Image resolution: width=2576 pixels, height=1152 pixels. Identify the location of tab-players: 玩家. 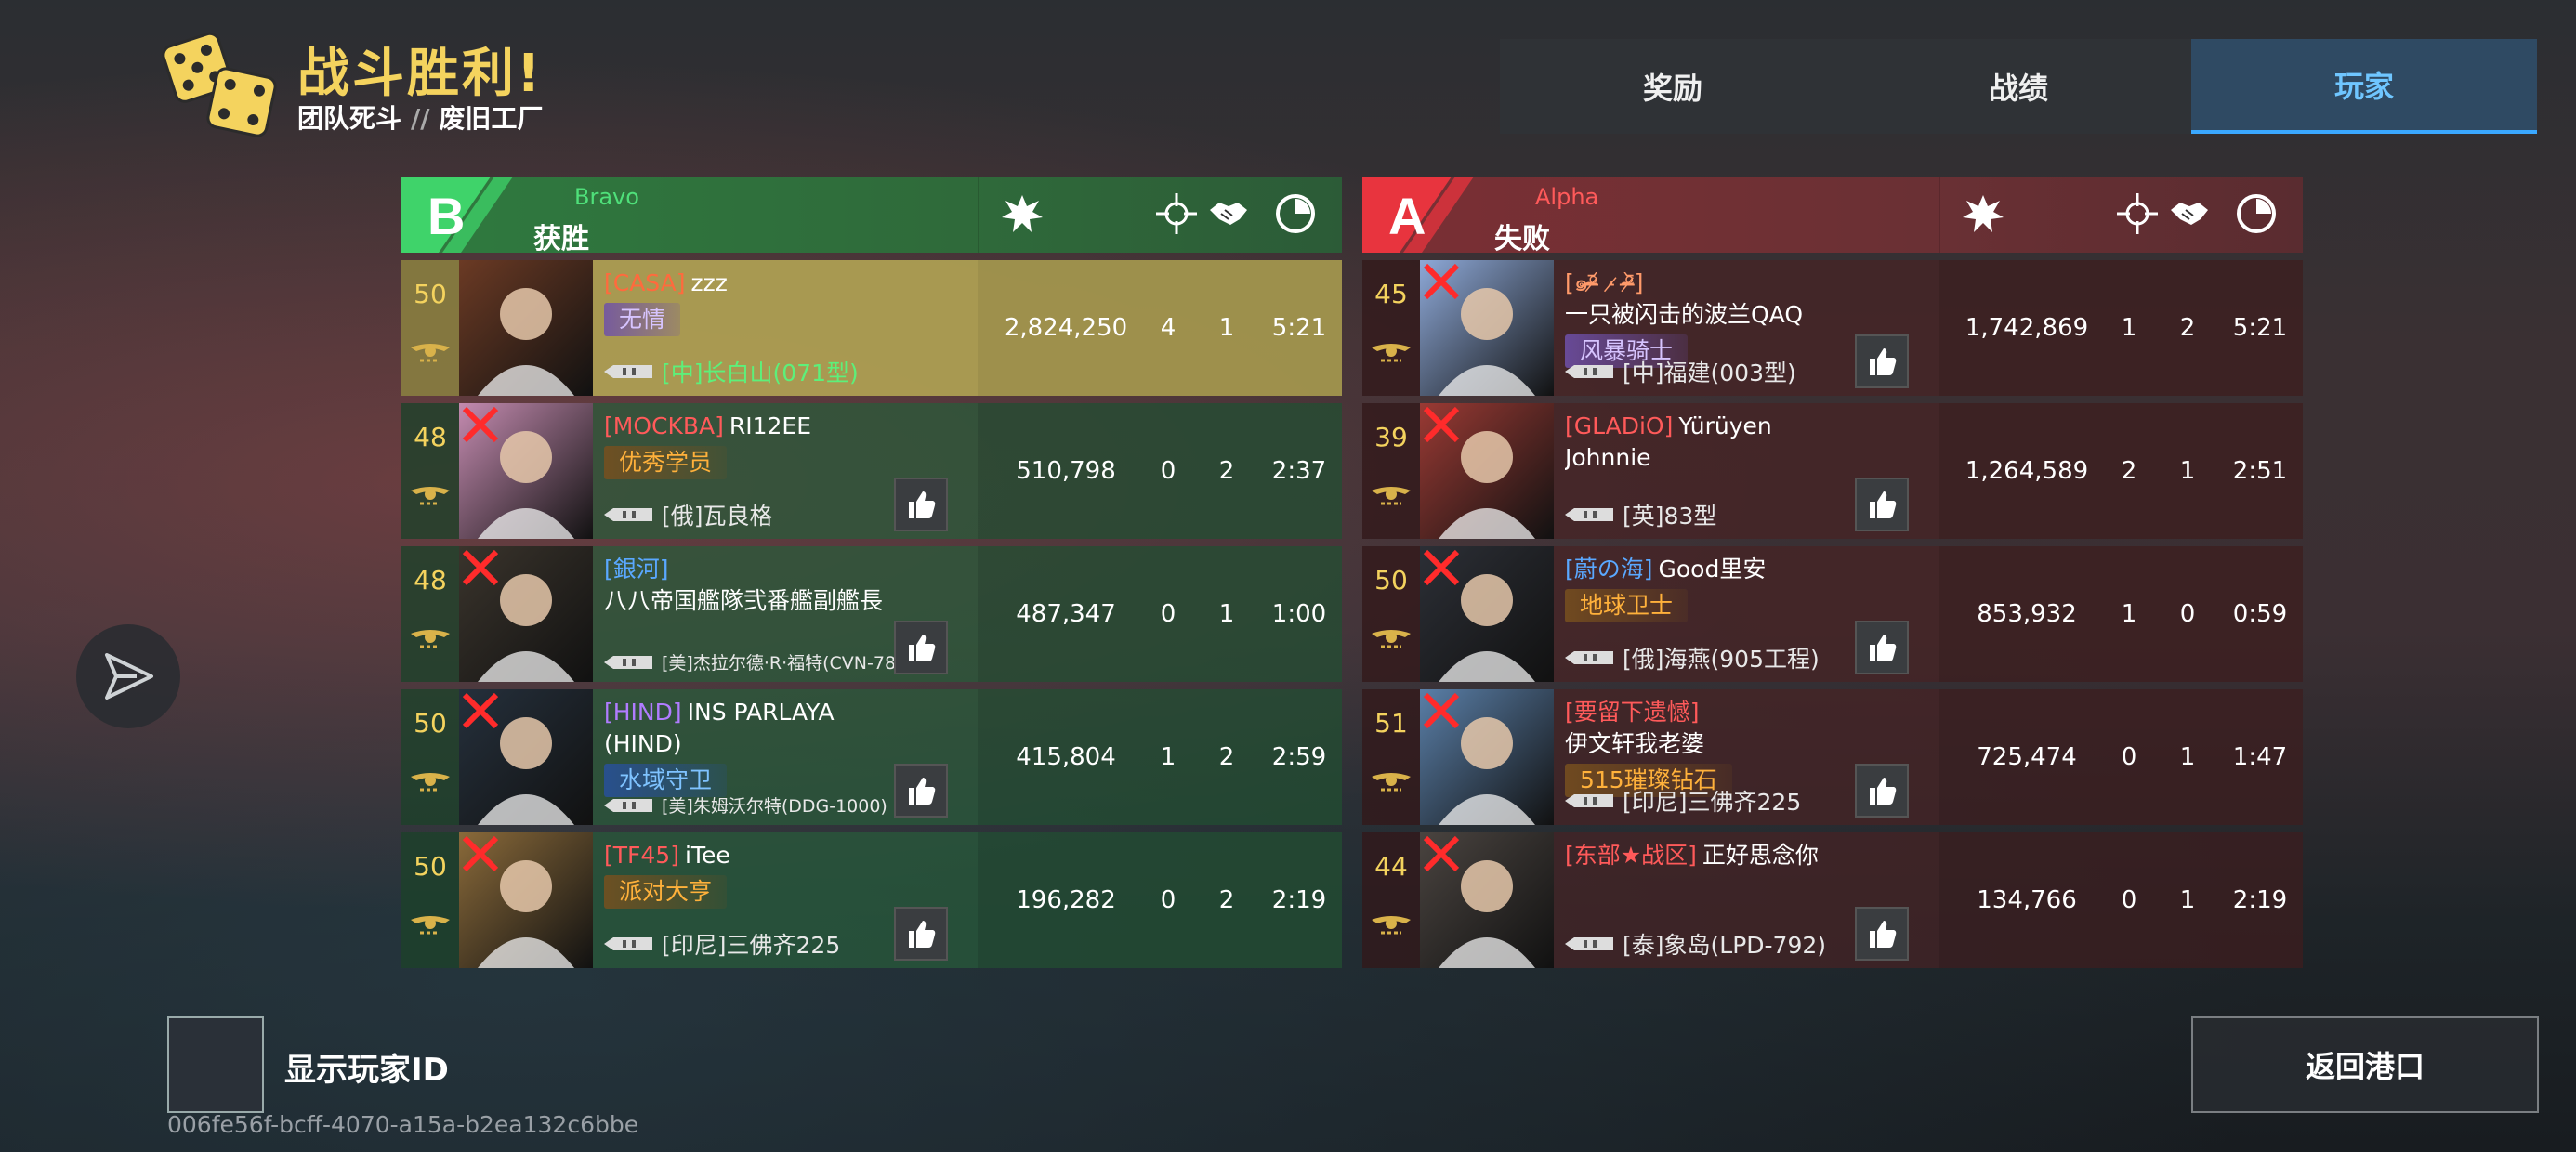
(2364, 86).